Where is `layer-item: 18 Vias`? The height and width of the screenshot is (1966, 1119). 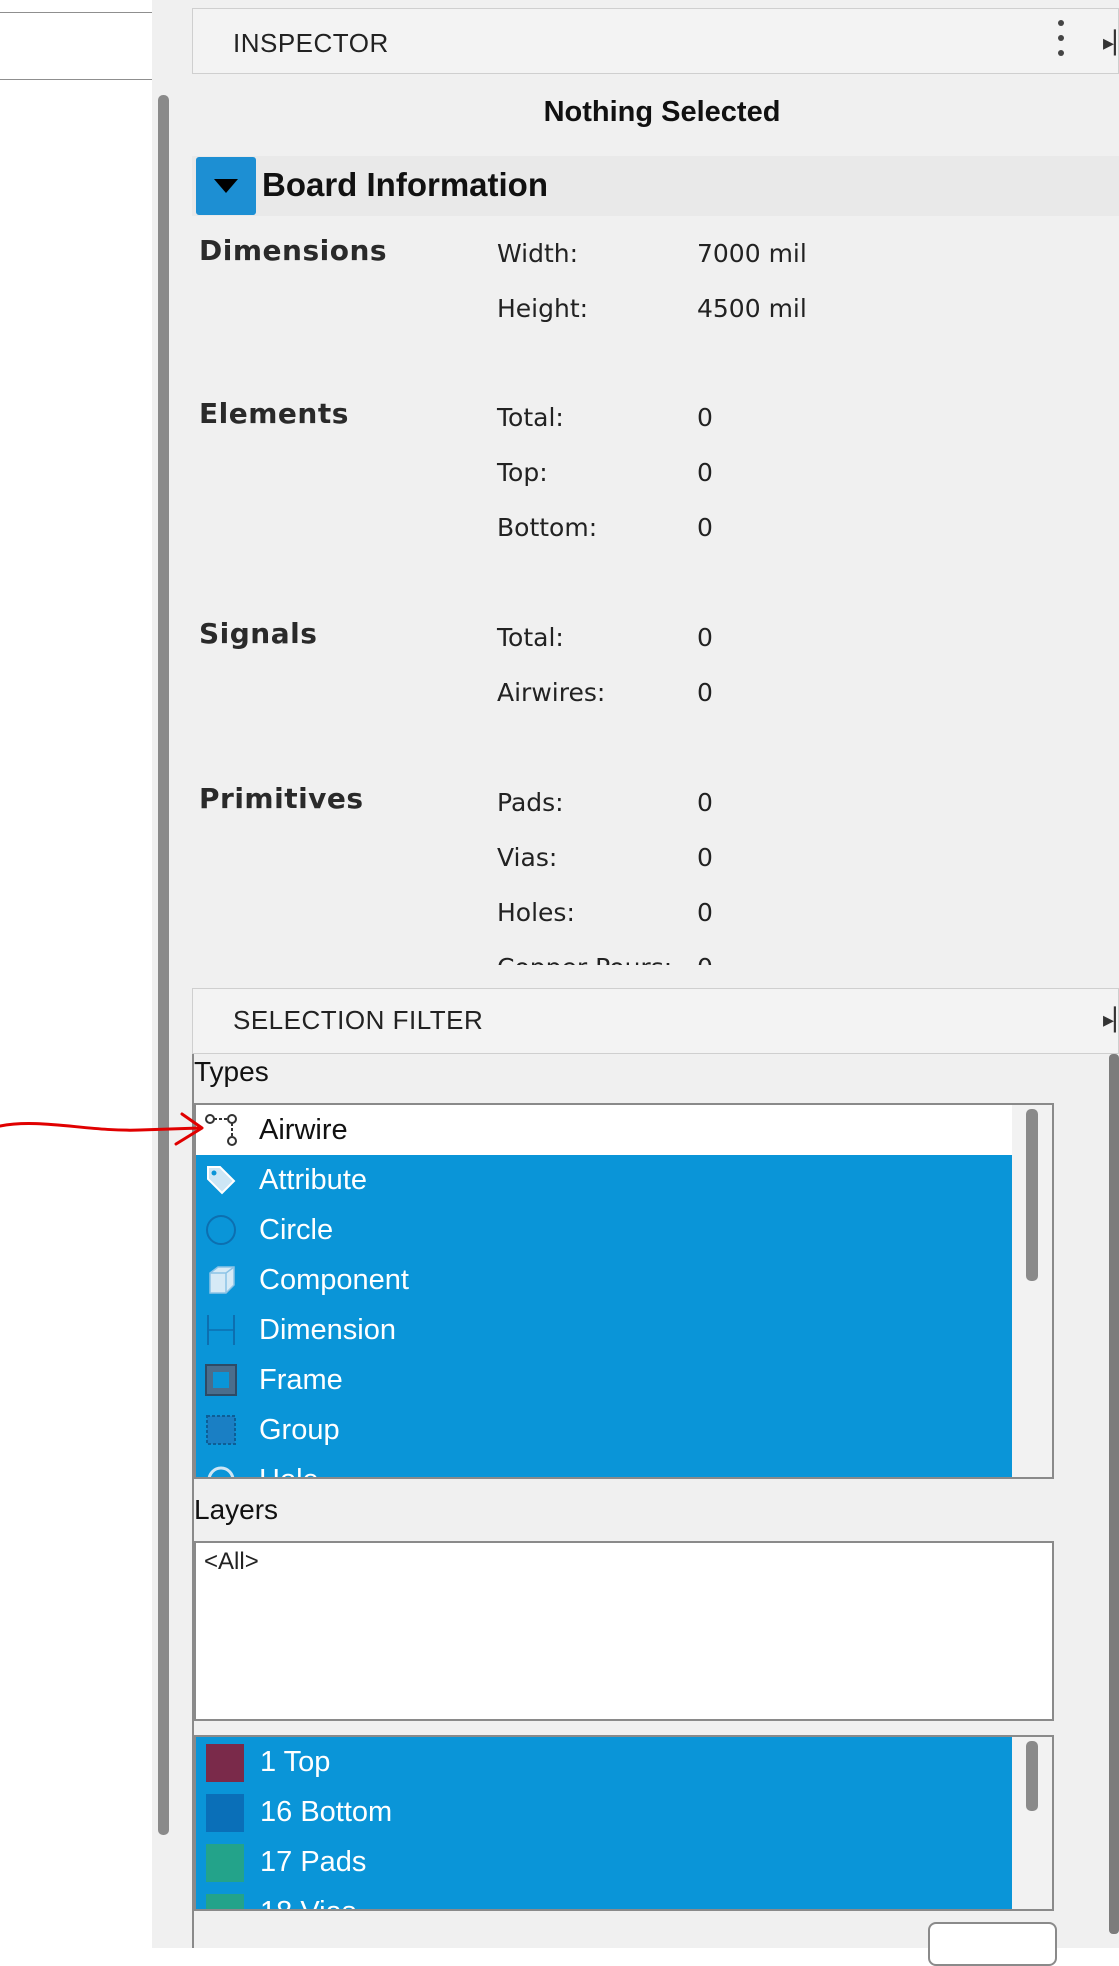 layer-item: 18 Vias is located at coordinates (605, 1898).